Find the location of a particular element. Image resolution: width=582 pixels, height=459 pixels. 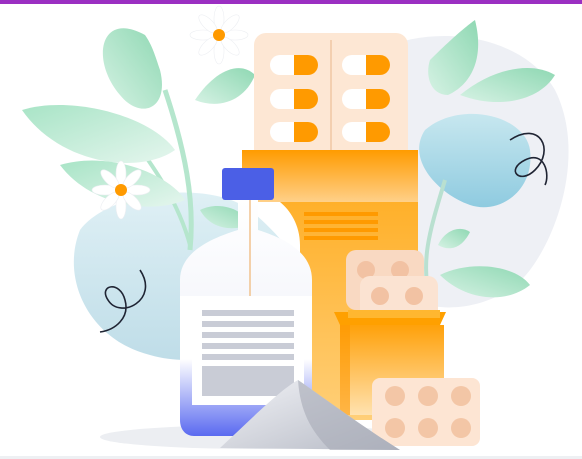

daisy-flower-icon is located at coordinates (219, 35).